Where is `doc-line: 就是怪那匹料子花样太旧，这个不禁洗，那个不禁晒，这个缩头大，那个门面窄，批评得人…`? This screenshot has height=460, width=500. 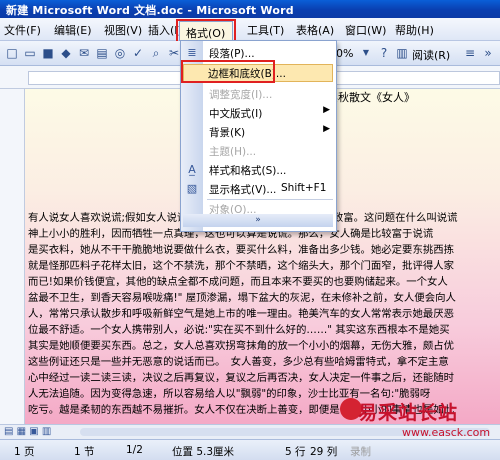
doc-line: 就是怪那匹料子花样太旧，这个不禁洗，那个不禁晒，这个缩头大，那个门面窄，批评得人… is located at coordinates (241, 266).